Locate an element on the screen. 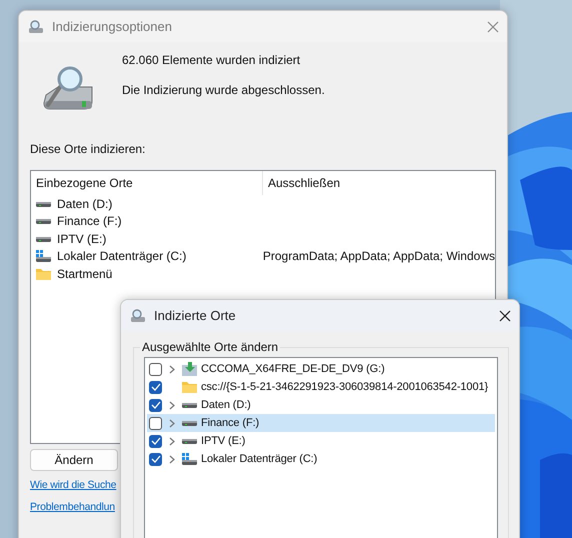 This screenshot has height=538, width=572. selected-row: Finance (F:) is located at coordinates (321, 423).